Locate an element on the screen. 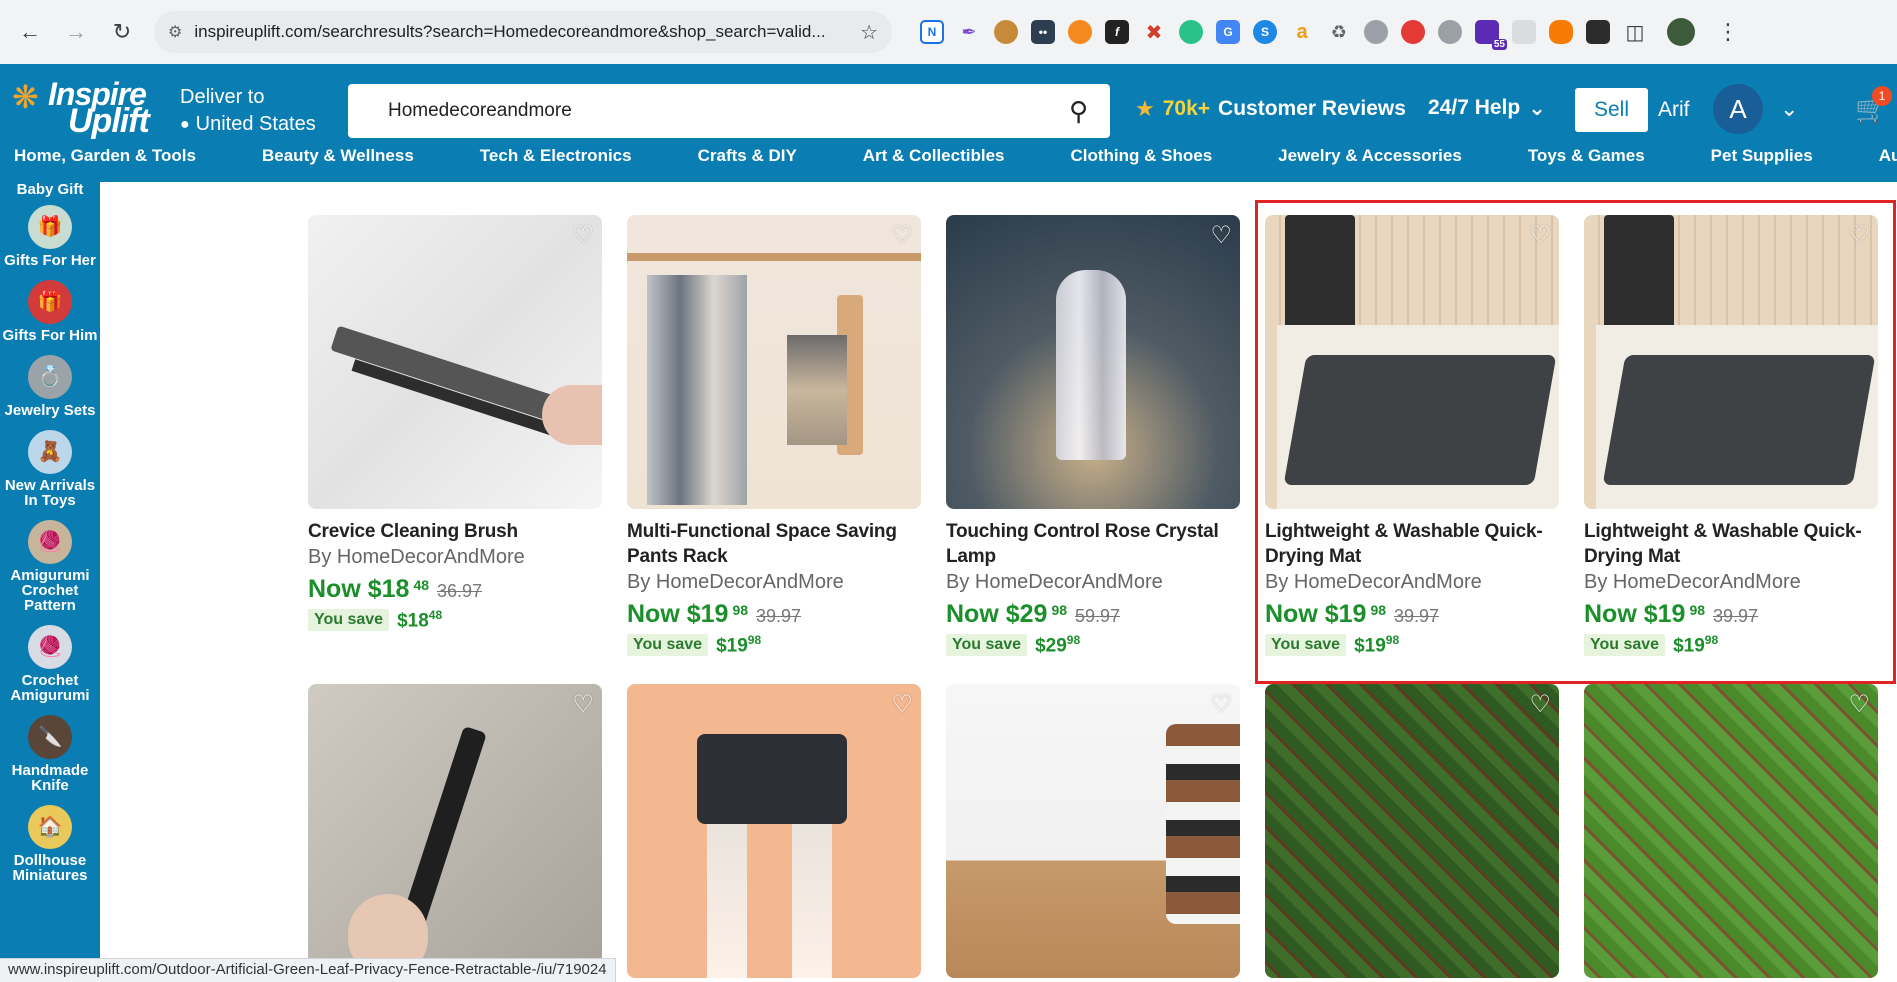 The image size is (1897, 982). account-chevron-icon: ⌄ is located at coordinates (1789, 109).